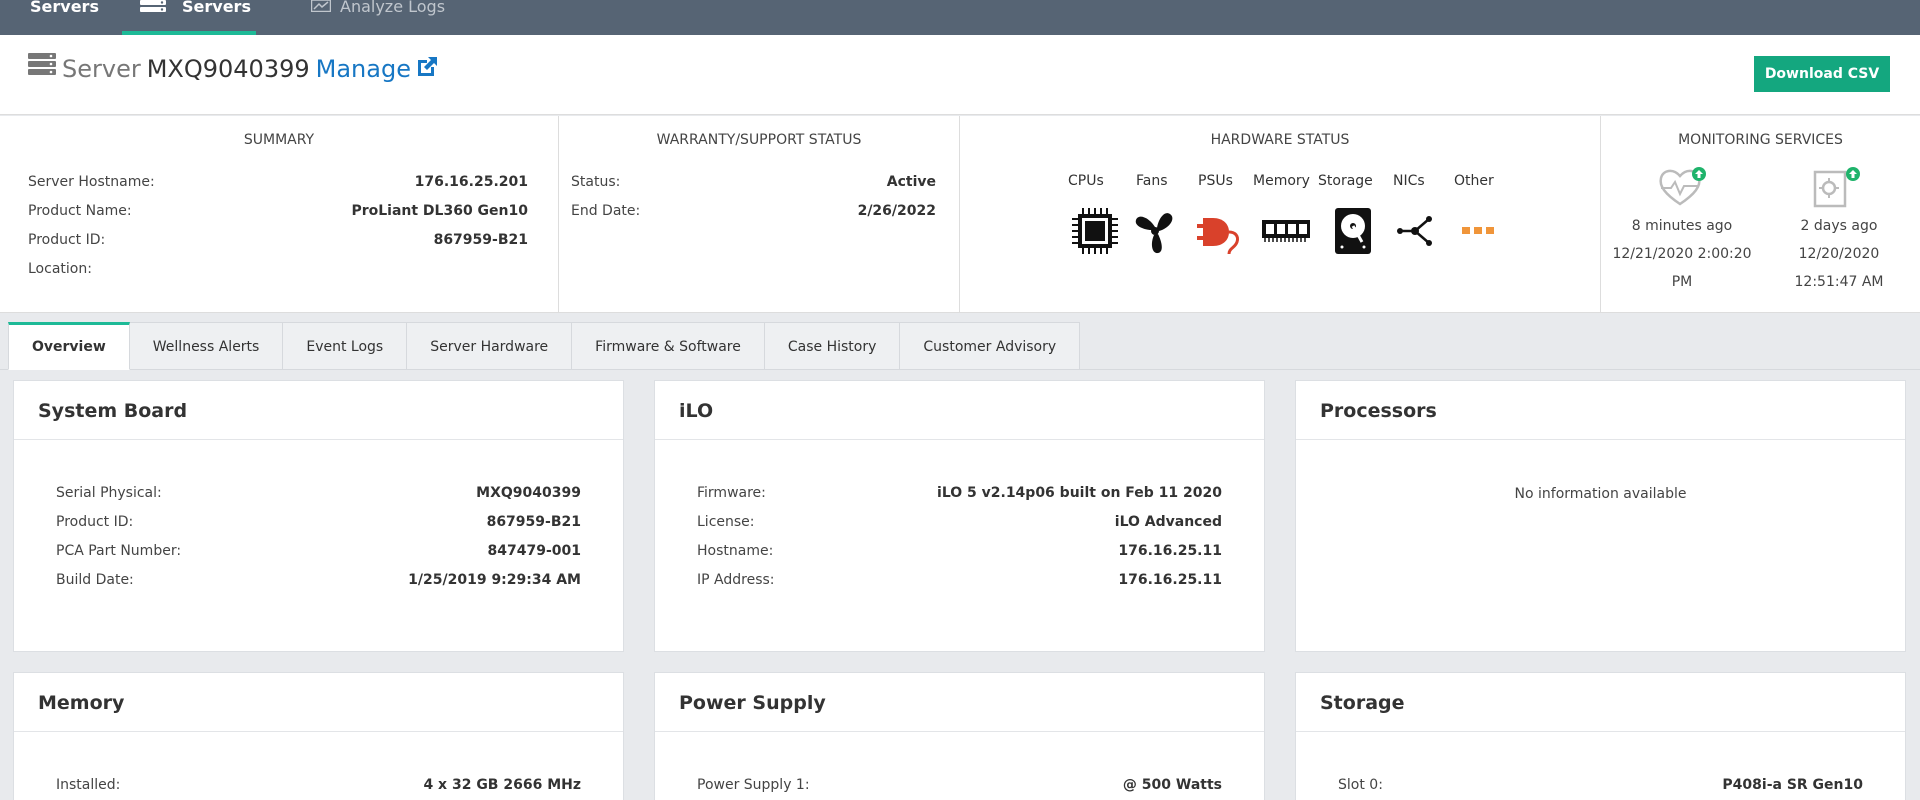 The width and height of the screenshot is (1920, 800). I want to click on row-label: License:, so click(726, 522).